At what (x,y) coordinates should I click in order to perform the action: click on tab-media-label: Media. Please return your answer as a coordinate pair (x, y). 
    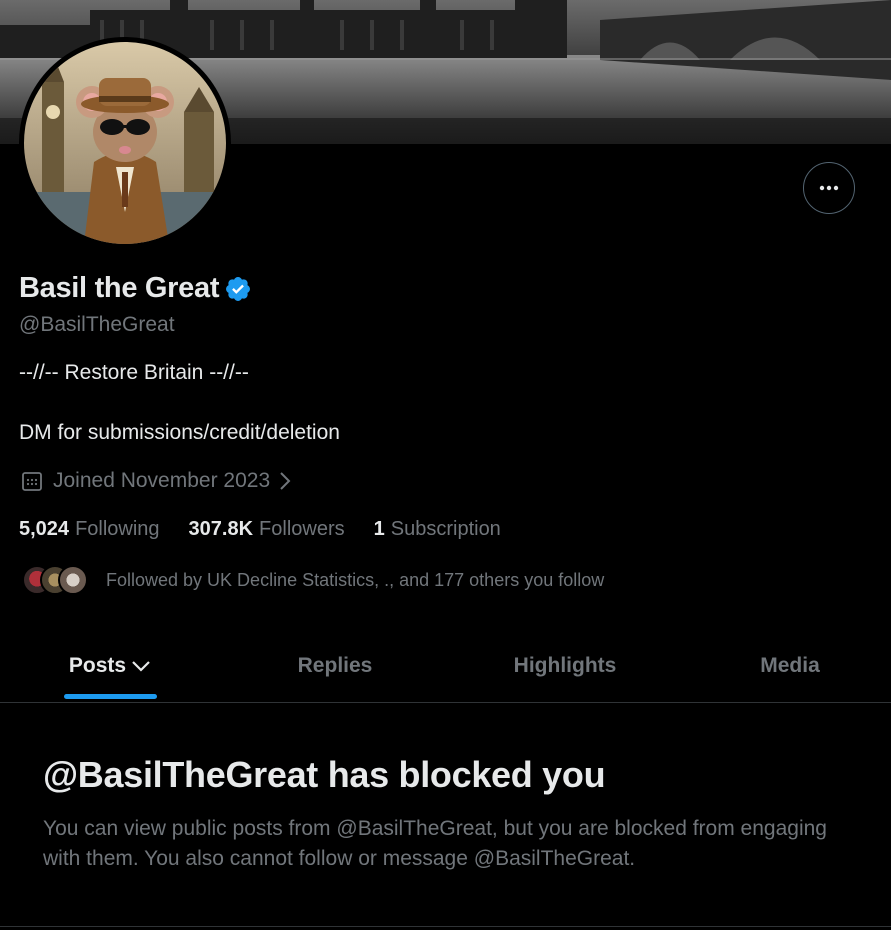
    Looking at the image, I should click on (790, 665).